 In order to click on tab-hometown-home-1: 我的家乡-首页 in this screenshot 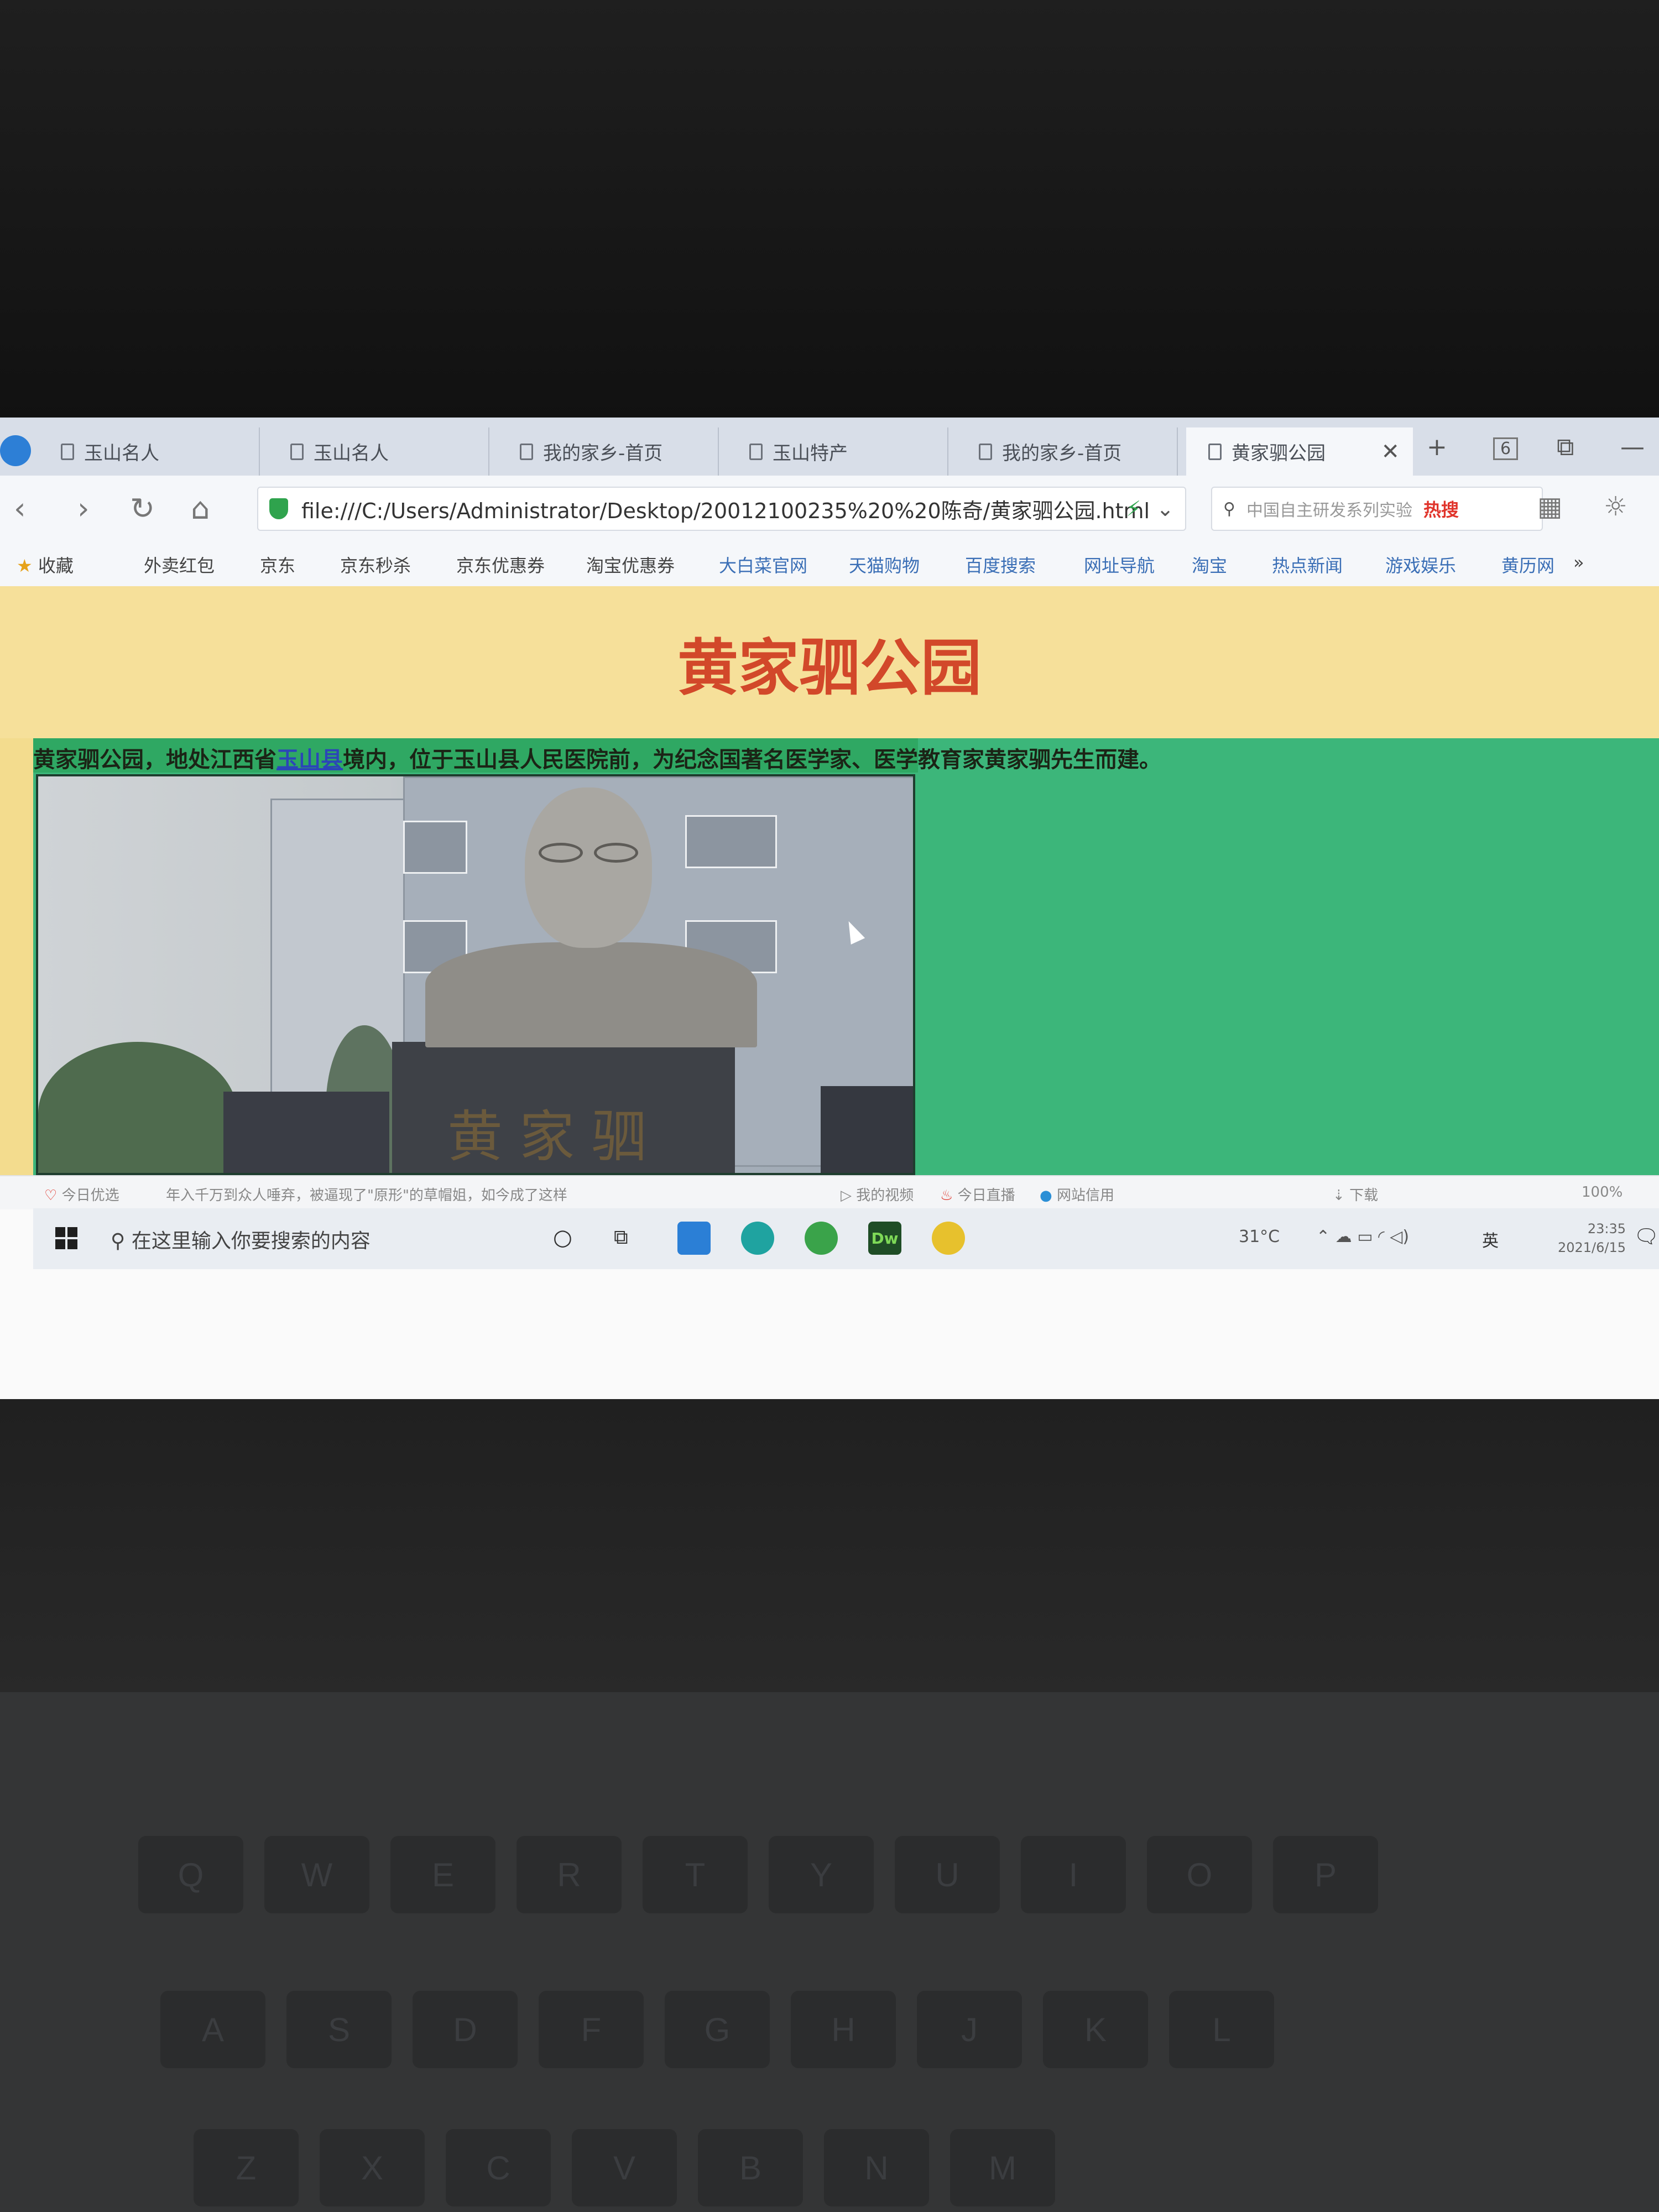, I will do `click(609, 452)`.